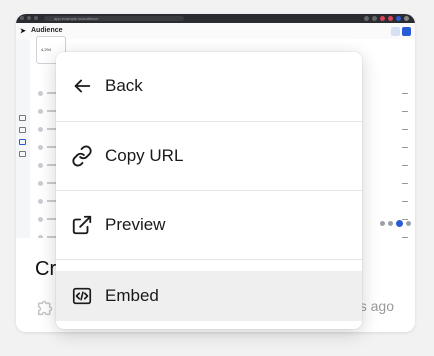 The width and height of the screenshot is (434, 356). Describe the element at coordinates (215, 18) in the screenshot. I see `browser-toolbar: app.example.io/audience` at that location.